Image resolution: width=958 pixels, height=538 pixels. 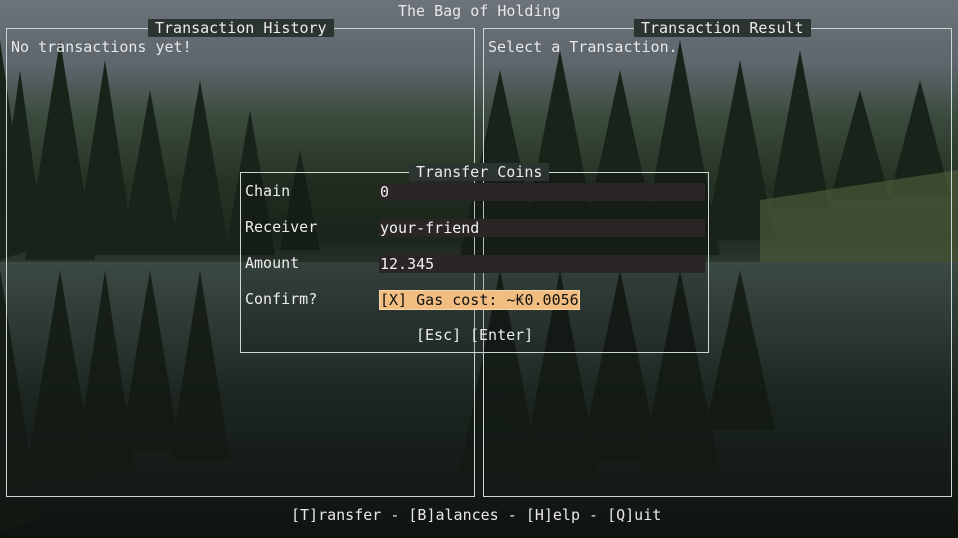 I want to click on transfer-coins-title: Transfer Coins, so click(x=479, y=172).